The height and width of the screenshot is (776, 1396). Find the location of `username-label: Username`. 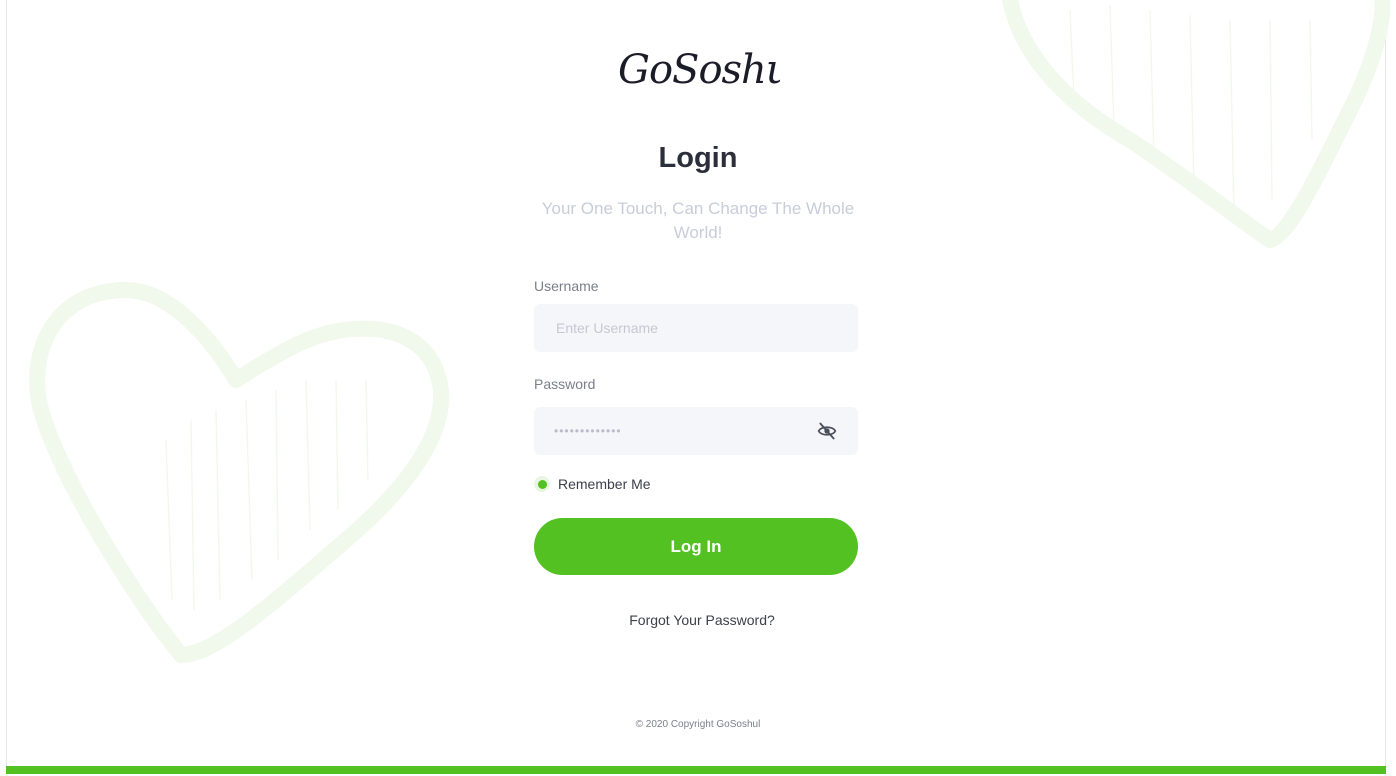

username-label: Username is located at coordinates (566, 286).